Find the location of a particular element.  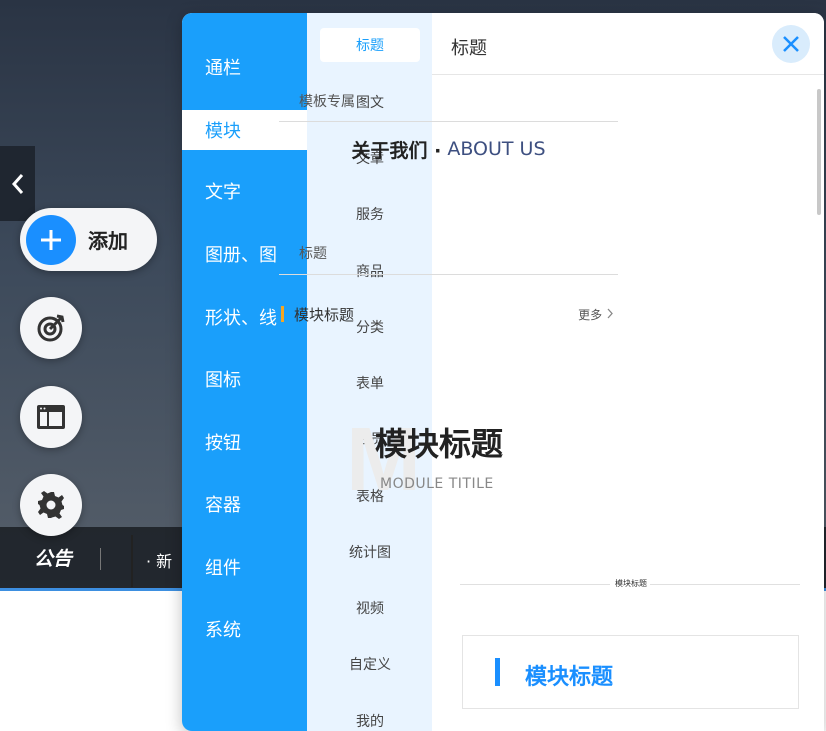

content-title: 标题 is located at coordinates (469, 48).